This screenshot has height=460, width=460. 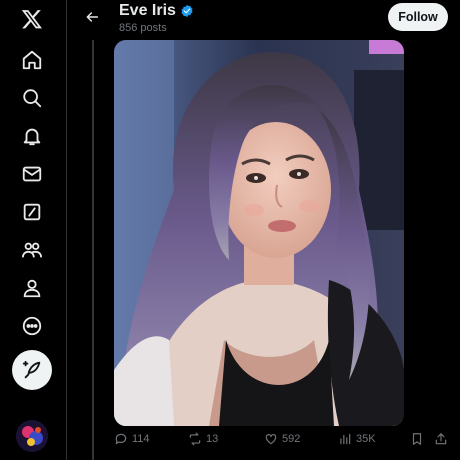 I want to click on share-button, so click(x=441, y=439).